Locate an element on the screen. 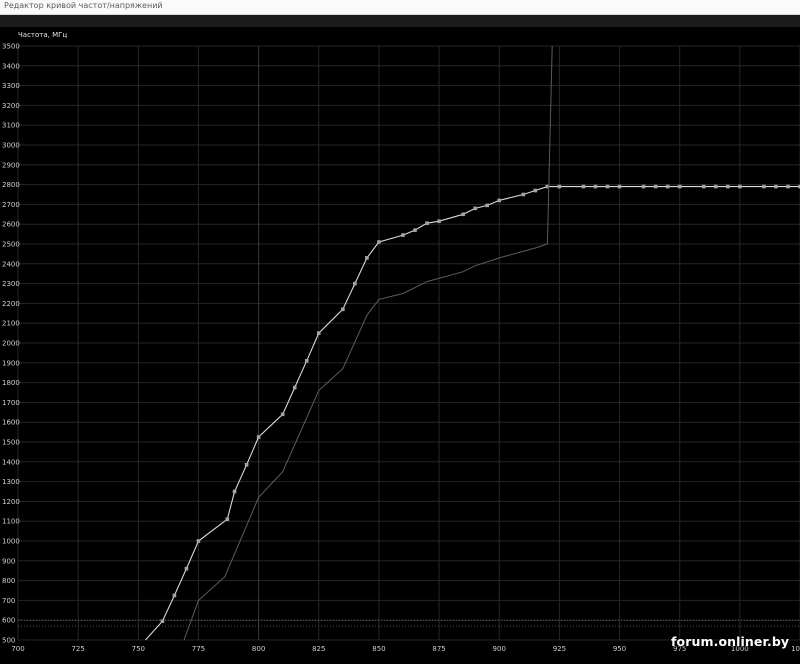  y-tick-label: 800 is located at coordinates (8, 581).